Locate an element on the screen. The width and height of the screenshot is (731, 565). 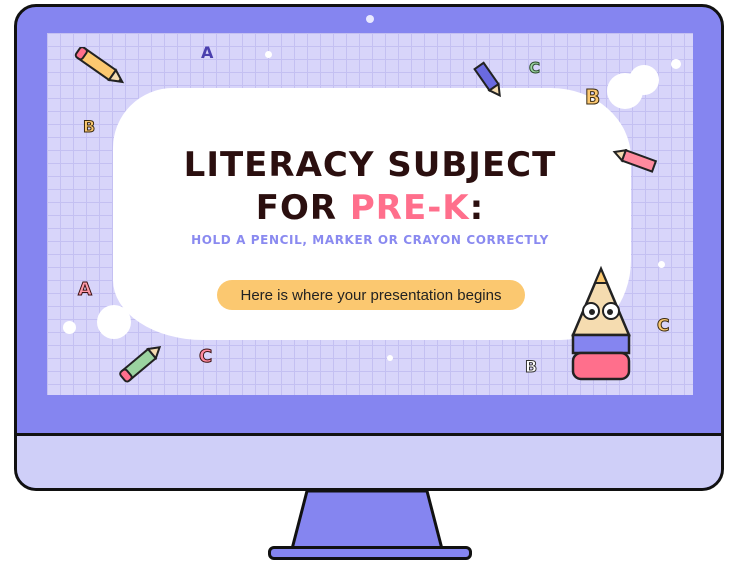
title-suffix: : is located at coordinates (477, 208).